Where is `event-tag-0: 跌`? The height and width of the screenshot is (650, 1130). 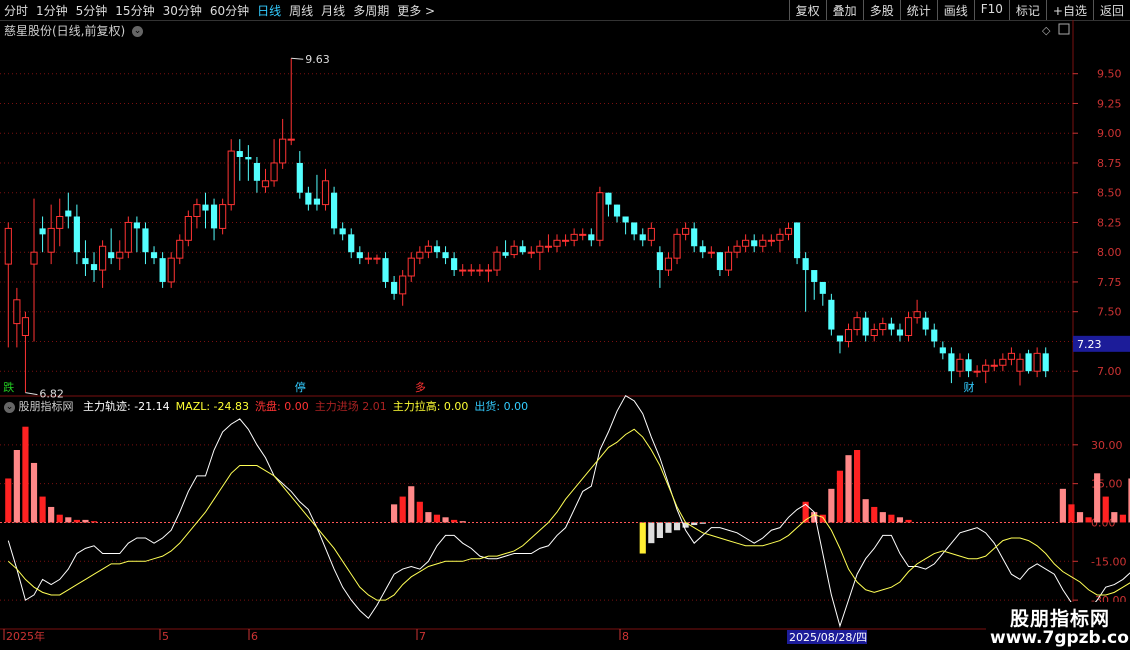
event-tag-0: 跌 is located at coordinates (8, 387).